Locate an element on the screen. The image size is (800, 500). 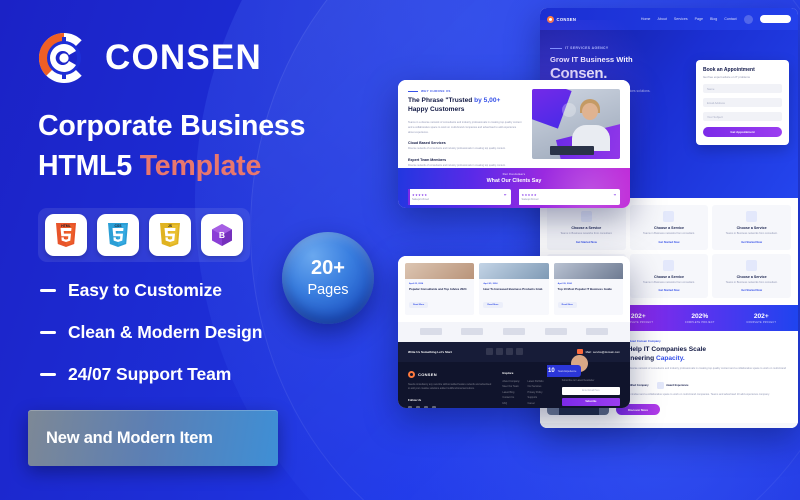
subscribe-button: Subscribe is located at coordinates (590, 401).